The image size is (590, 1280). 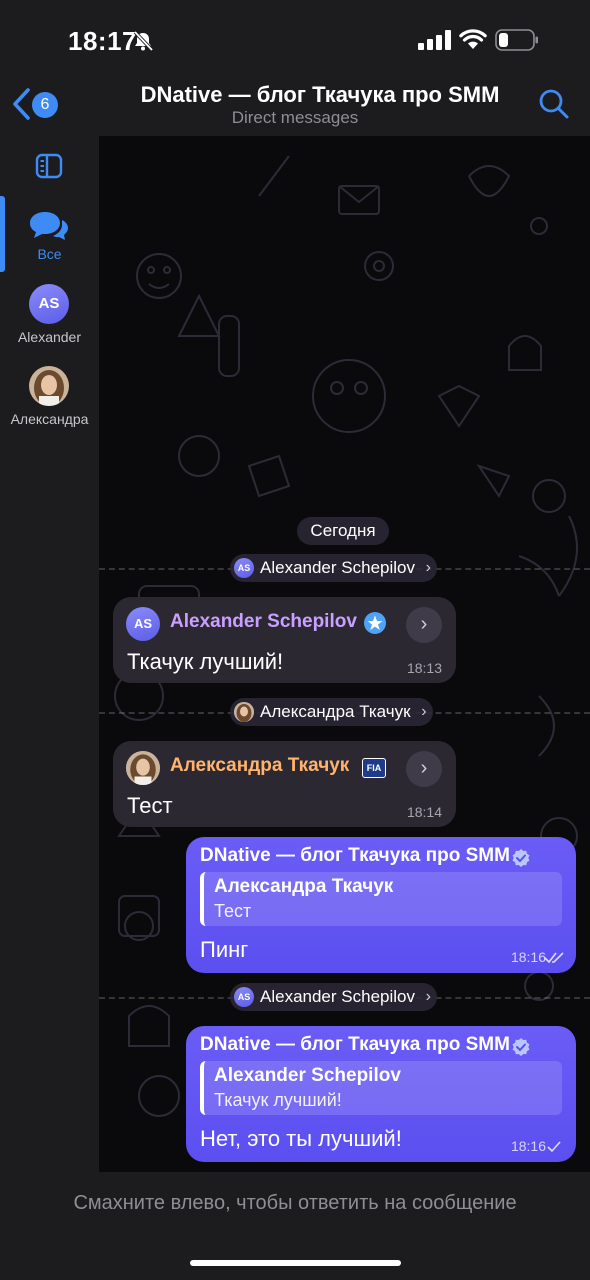 I want to click on sender-name: Александра Ткачук, so click(x=259, y=766).